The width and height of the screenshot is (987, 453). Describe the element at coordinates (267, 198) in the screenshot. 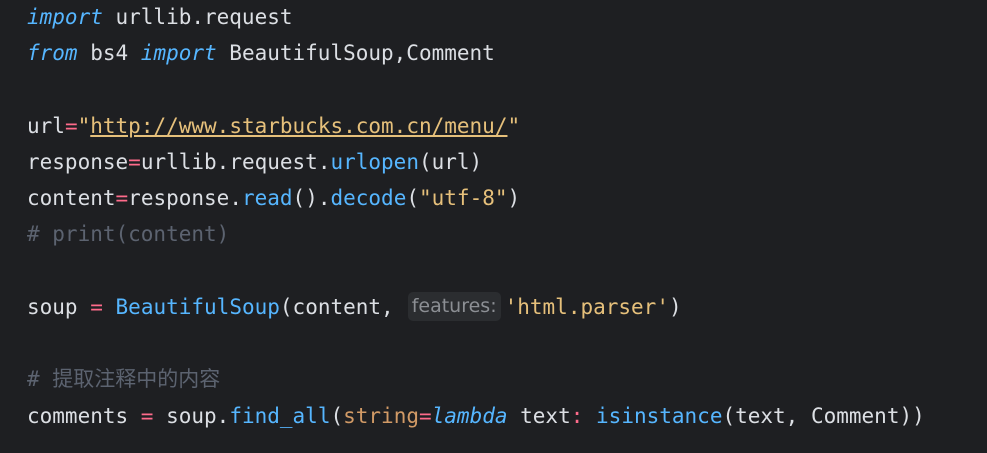

I see `function-call: read` at that location.